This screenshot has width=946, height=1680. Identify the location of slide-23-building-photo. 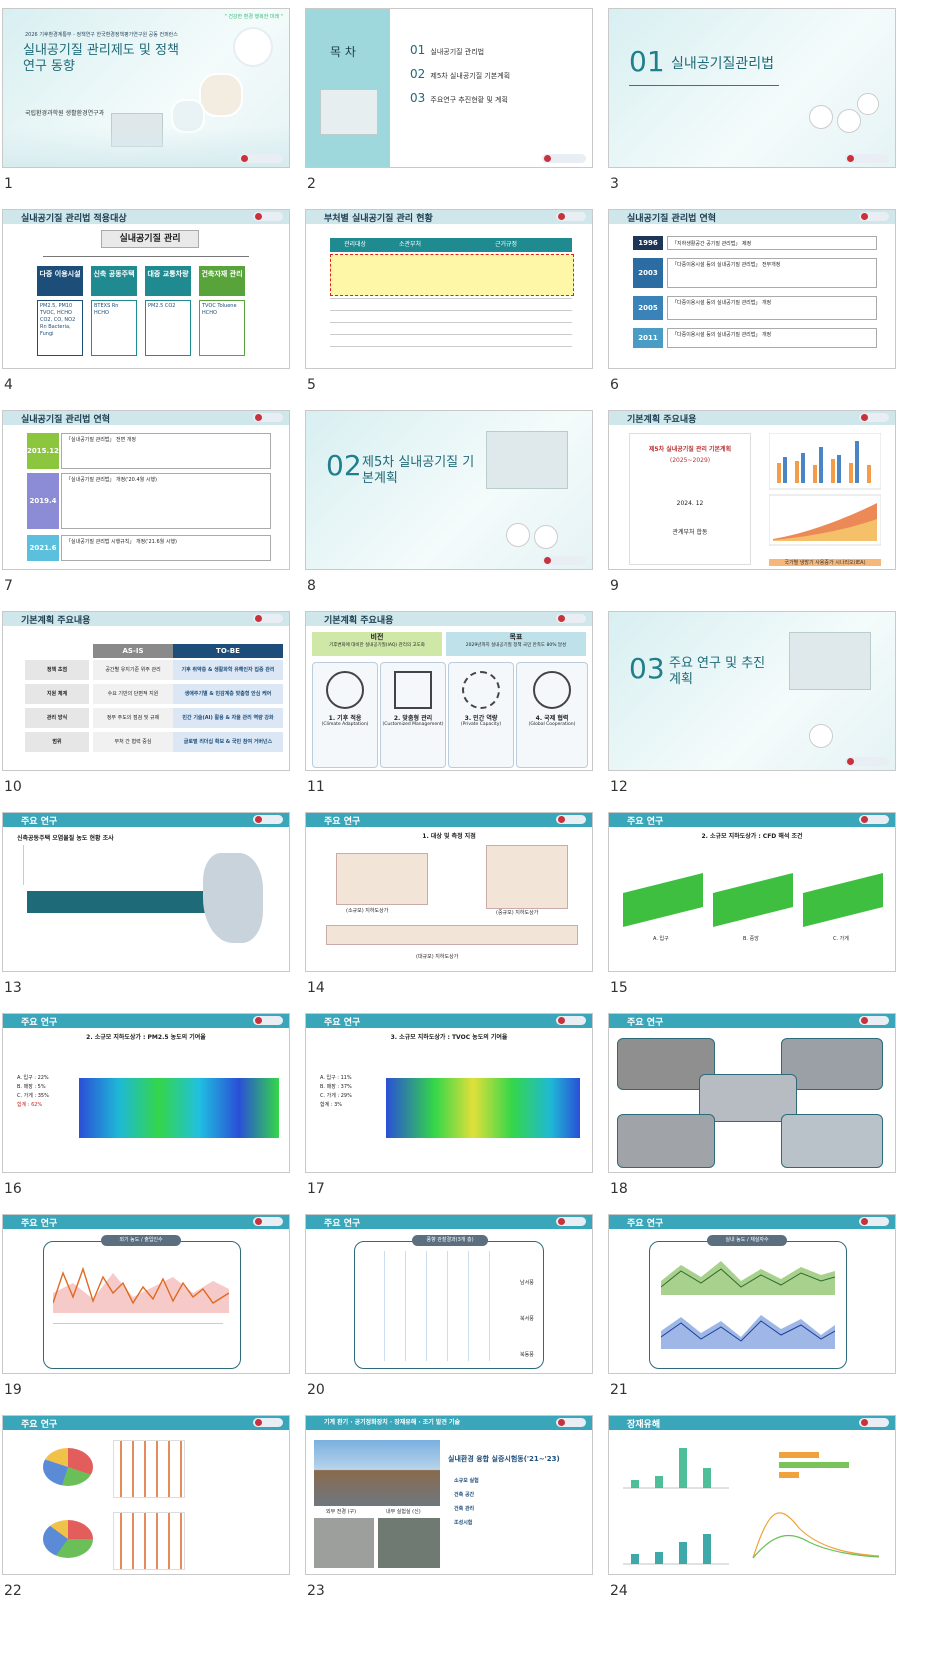
(377, 1473).